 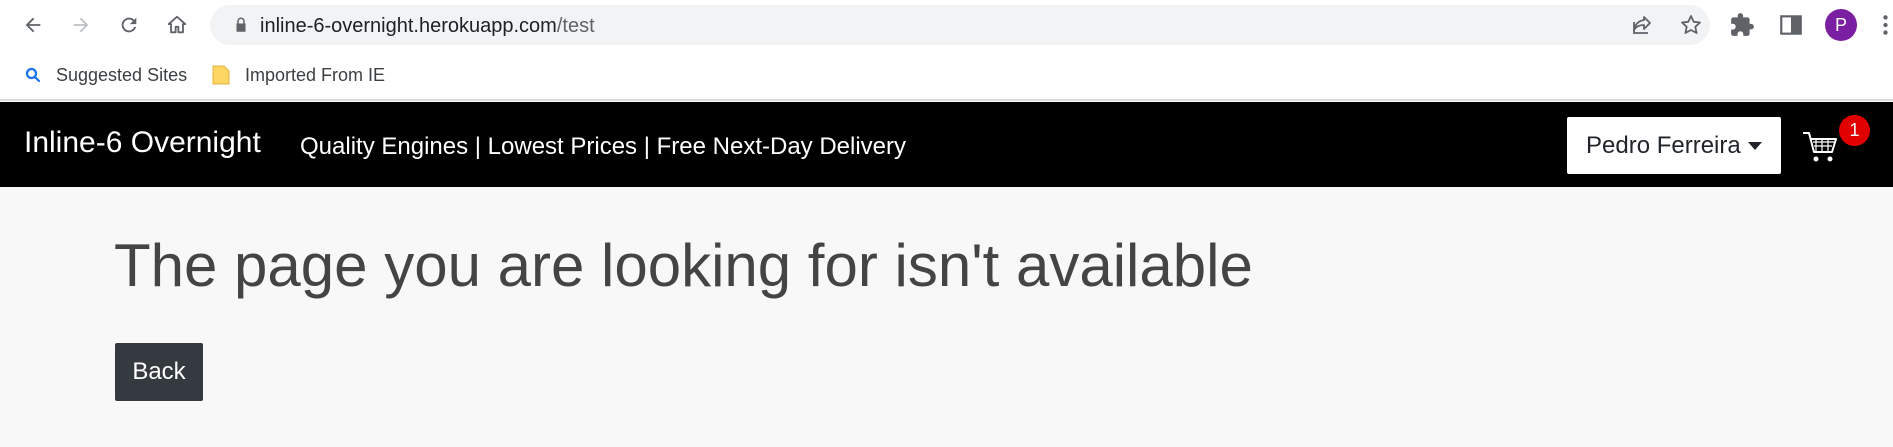 What do you see at coordinates (1820, 147) in the screenshot?
I see `shopping-cart-icon` at bounding box center [1820, 147].